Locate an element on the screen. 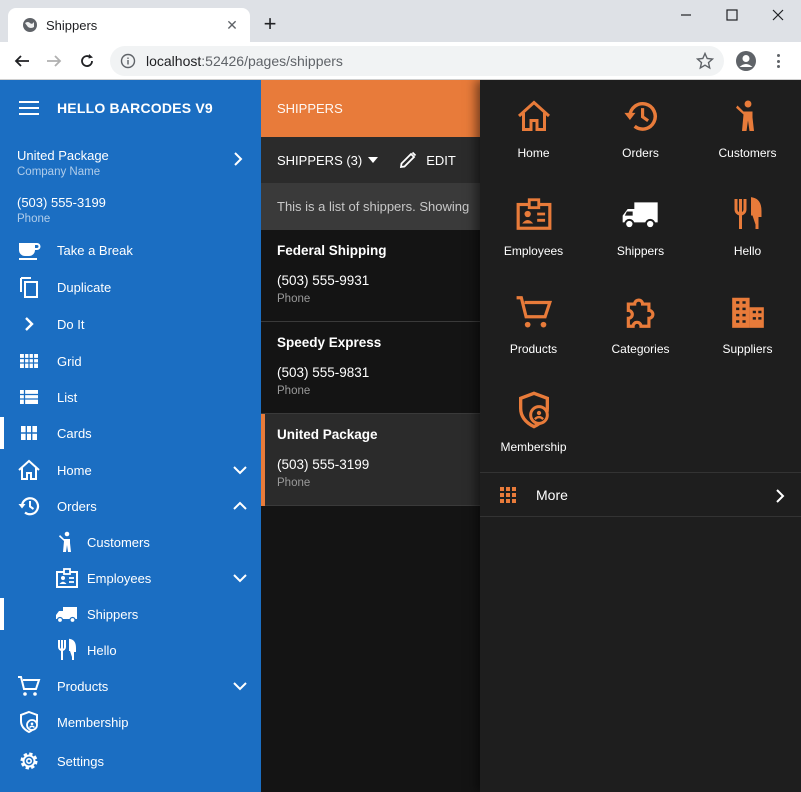  pencil-icon is located at coordinates (408, 160).